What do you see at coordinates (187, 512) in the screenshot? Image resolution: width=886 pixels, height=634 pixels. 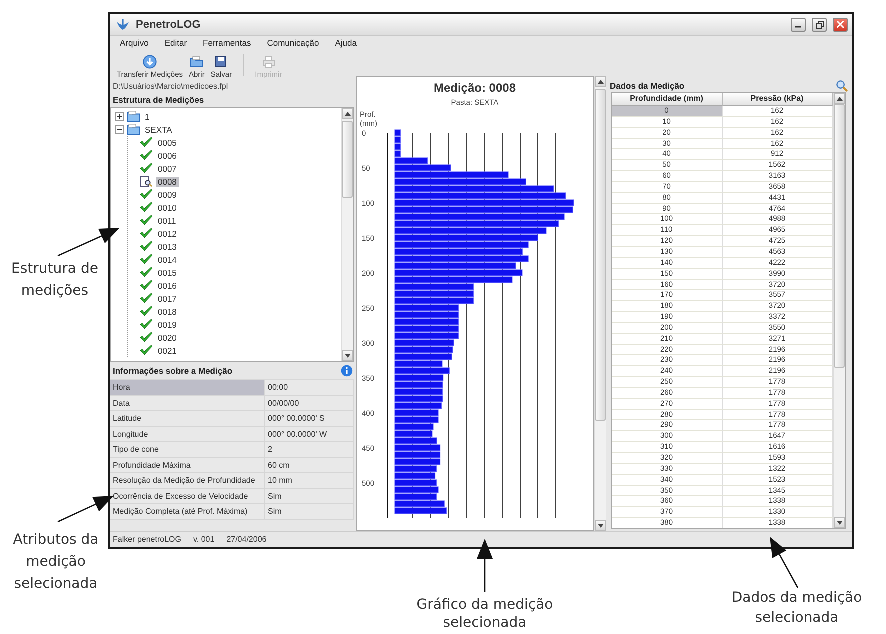 I see `property-name: Medição Completa (até Prof. Máxima)` at bounding box center [187, 512].